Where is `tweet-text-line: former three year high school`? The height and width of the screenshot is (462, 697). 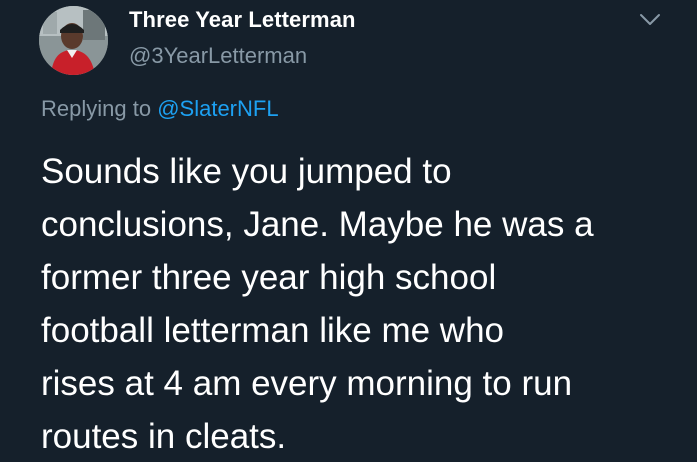
tweet-text-line: former three year high school is located at coordinates (269, 277).